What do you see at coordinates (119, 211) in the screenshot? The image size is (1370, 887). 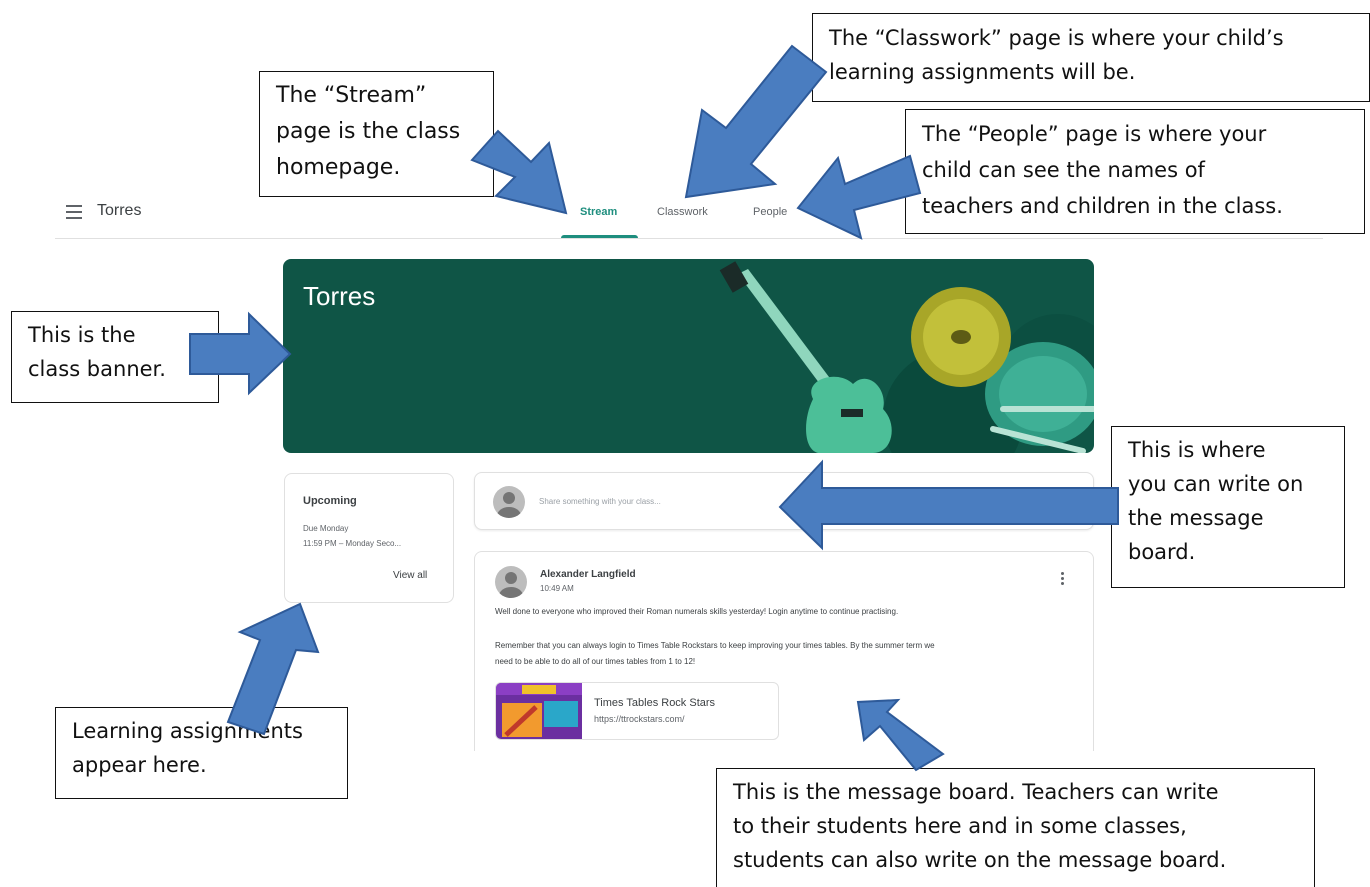 I see `class-name: Torres` at bounding box center [119, 211].